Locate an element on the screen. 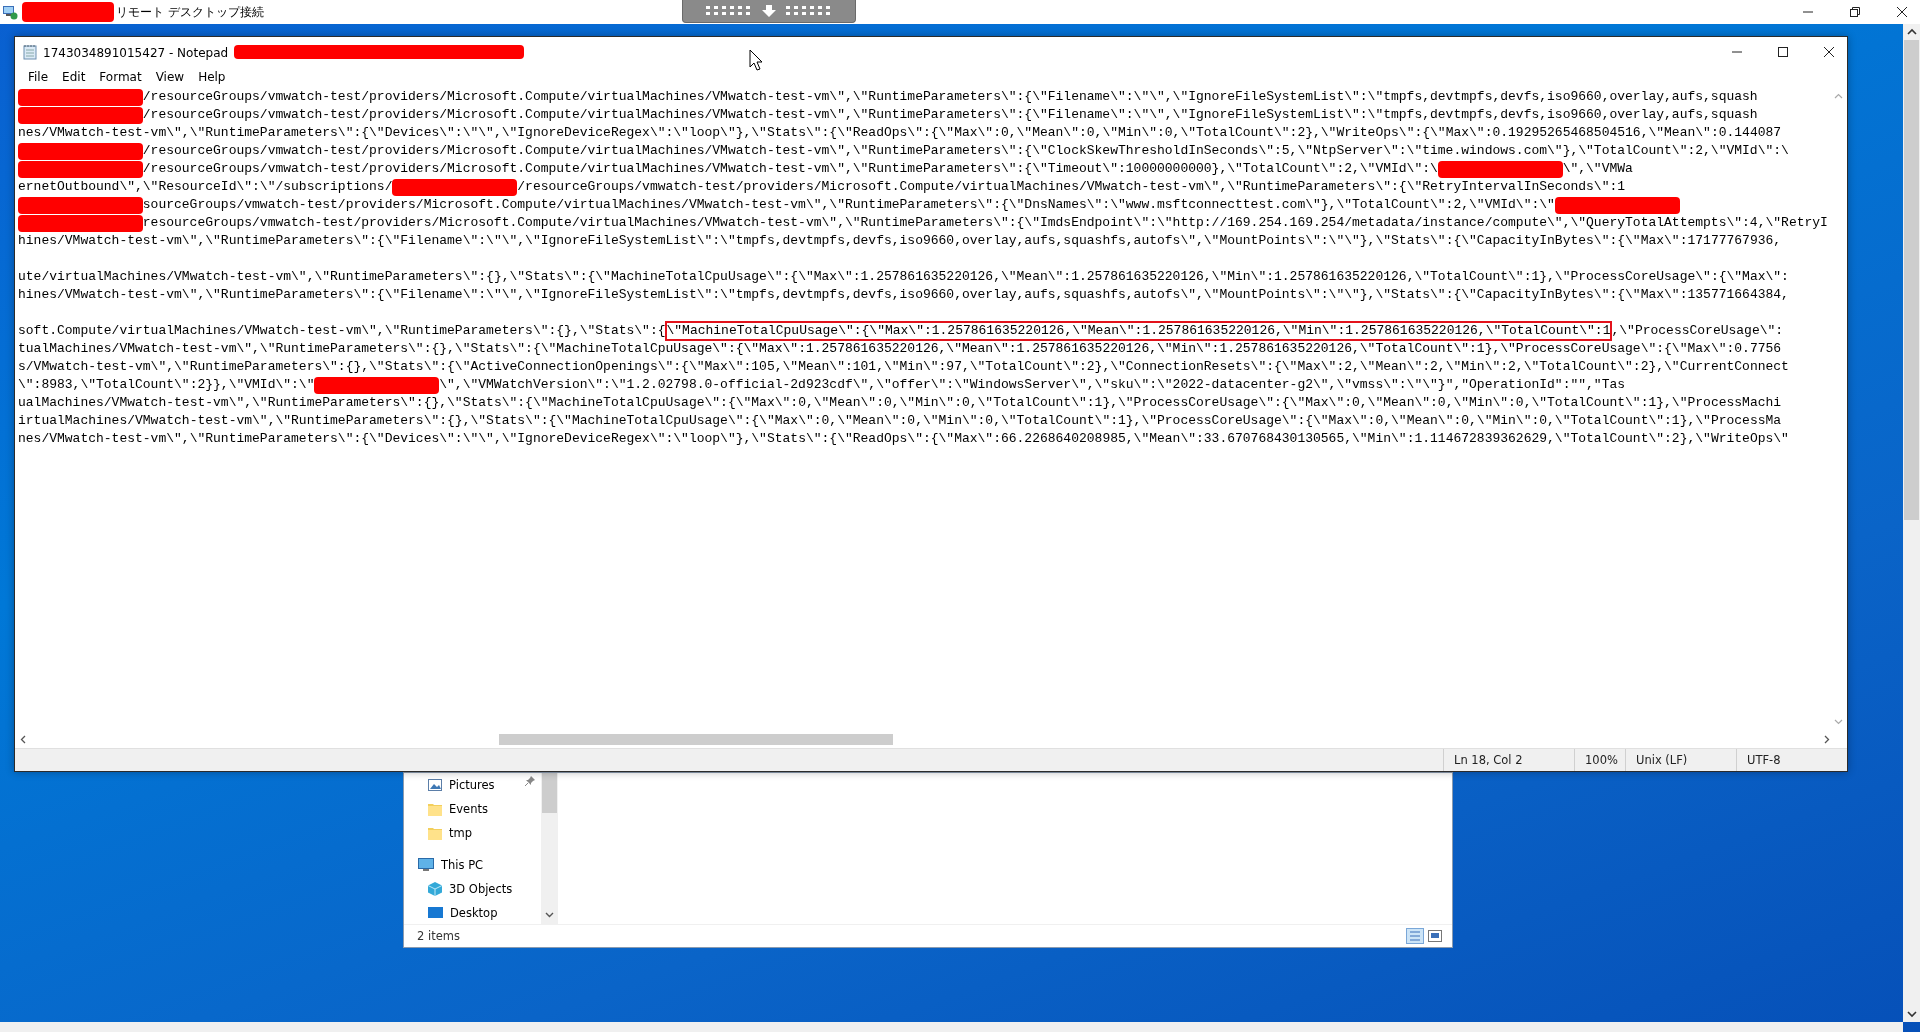 The width and height of the screenshot is (1920, 1032). item-count: 2 items is located at coordinates (438, 936).